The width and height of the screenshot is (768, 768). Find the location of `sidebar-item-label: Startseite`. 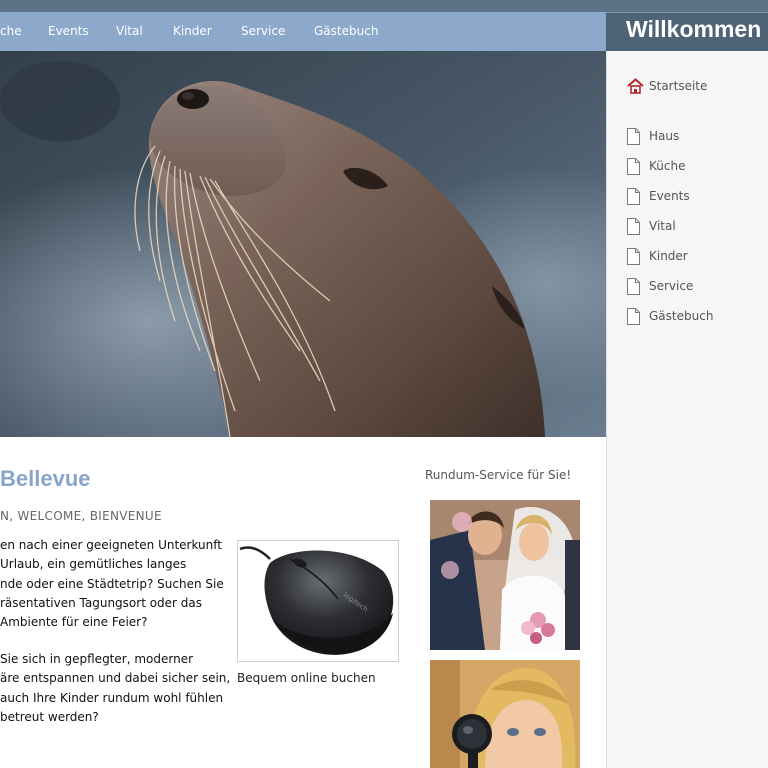

sidebar-item-label: Startseite is located at coordinates (678, 86).